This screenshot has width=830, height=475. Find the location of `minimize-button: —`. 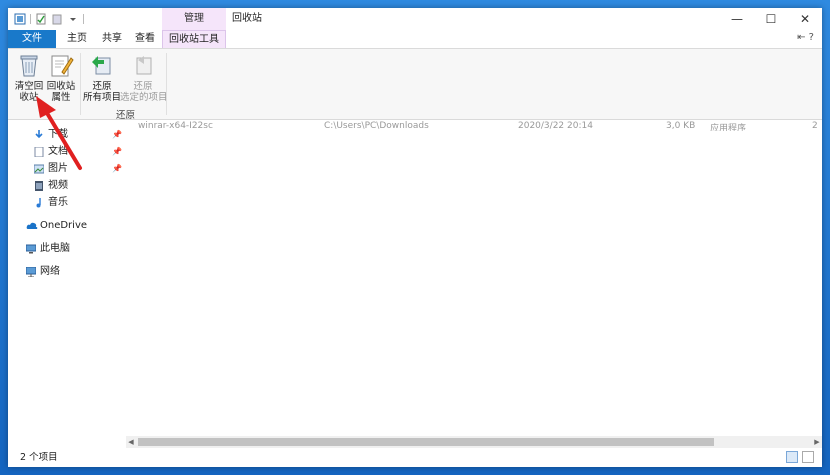

minimize-button: — is located at coordinates (737, 19).